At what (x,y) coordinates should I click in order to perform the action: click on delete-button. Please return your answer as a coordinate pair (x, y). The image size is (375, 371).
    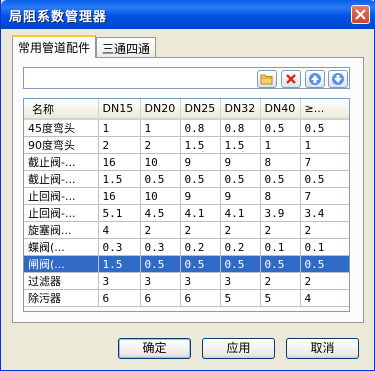
    Looking at the image, I should click on (291, 79).